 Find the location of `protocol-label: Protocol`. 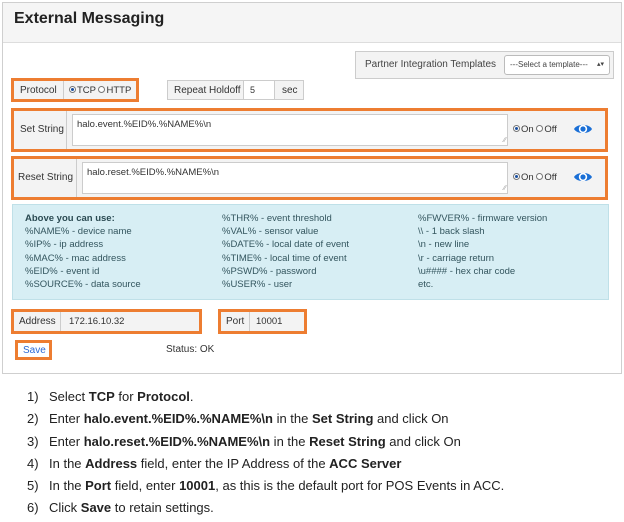

protocol-label: Protocol is located at coordinates (38, 90).